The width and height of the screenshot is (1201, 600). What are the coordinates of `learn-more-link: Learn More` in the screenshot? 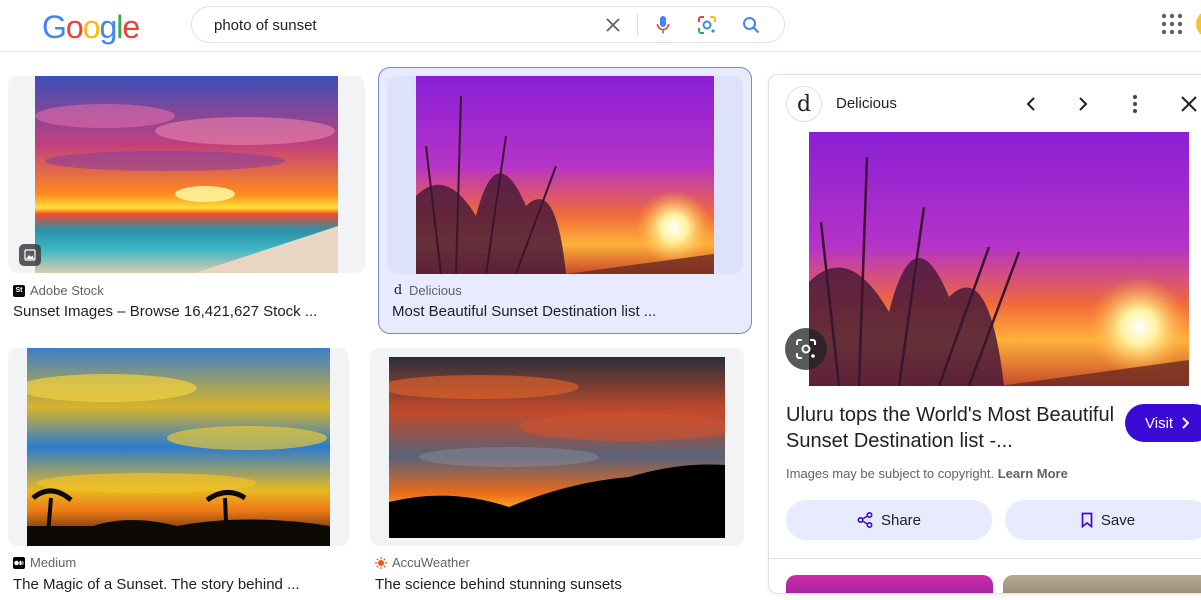 It's located at (1033, 473).